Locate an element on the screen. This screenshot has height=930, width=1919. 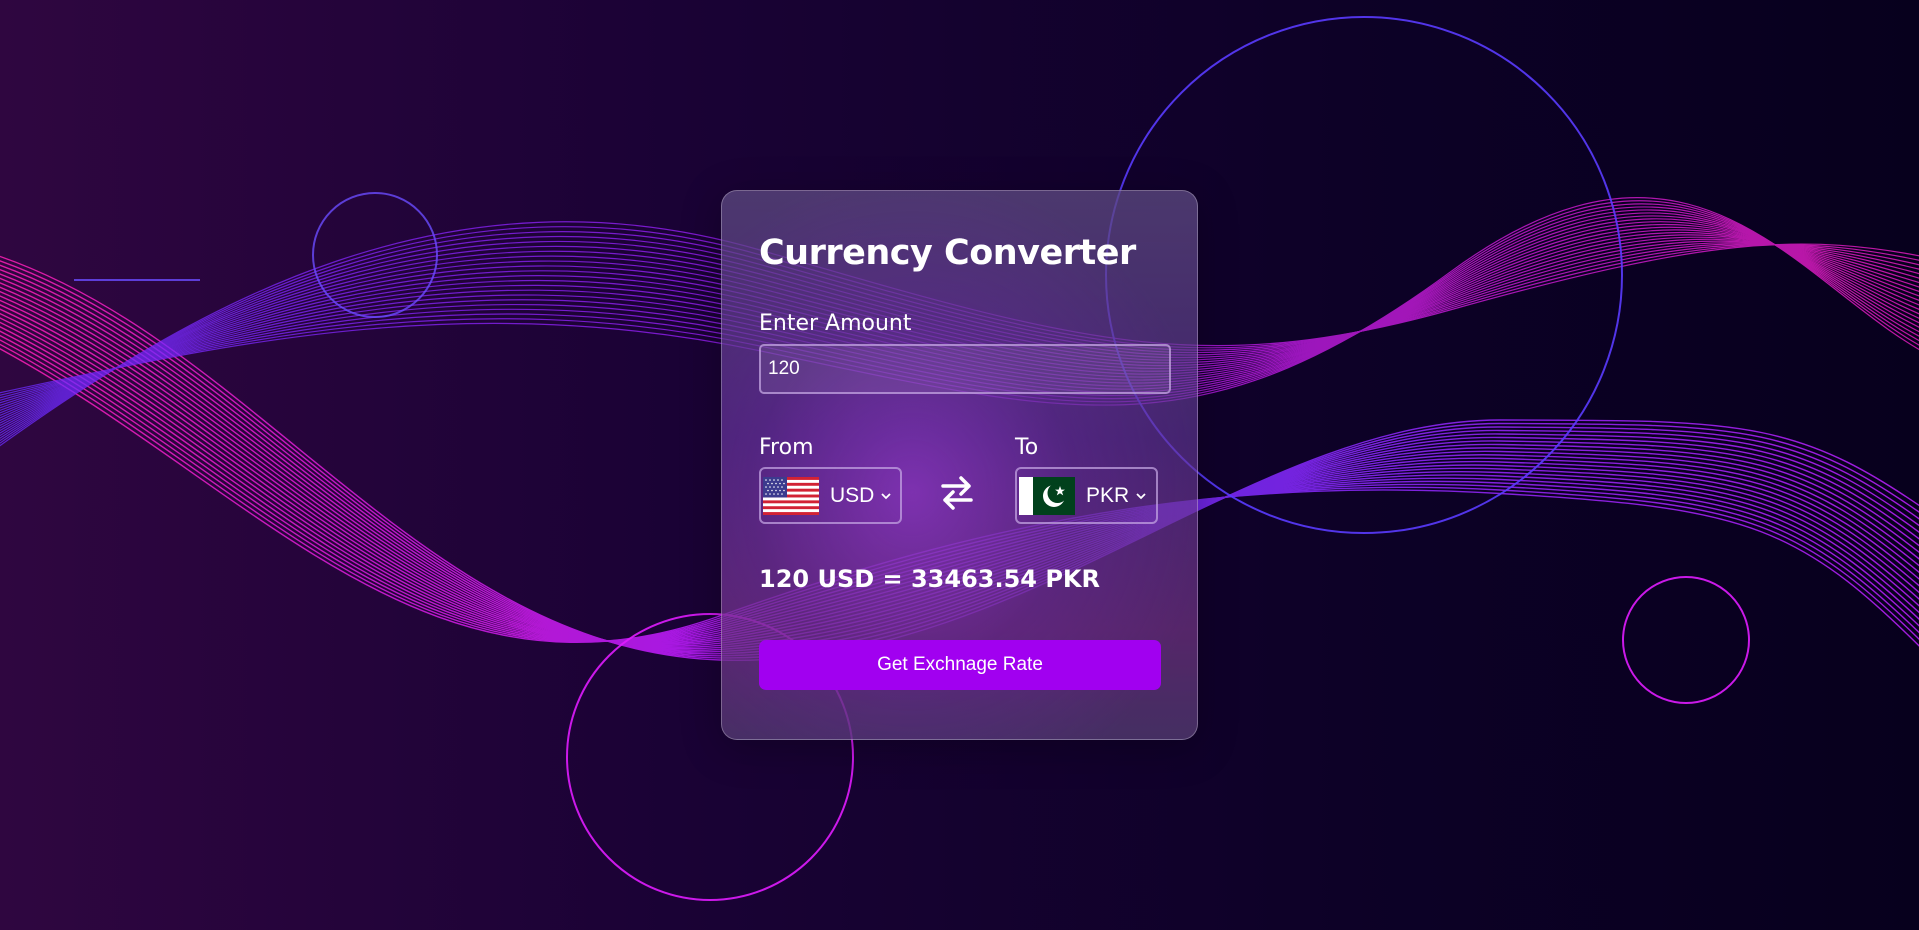
swap-arrows-icon is located at coordinates (957, 493).